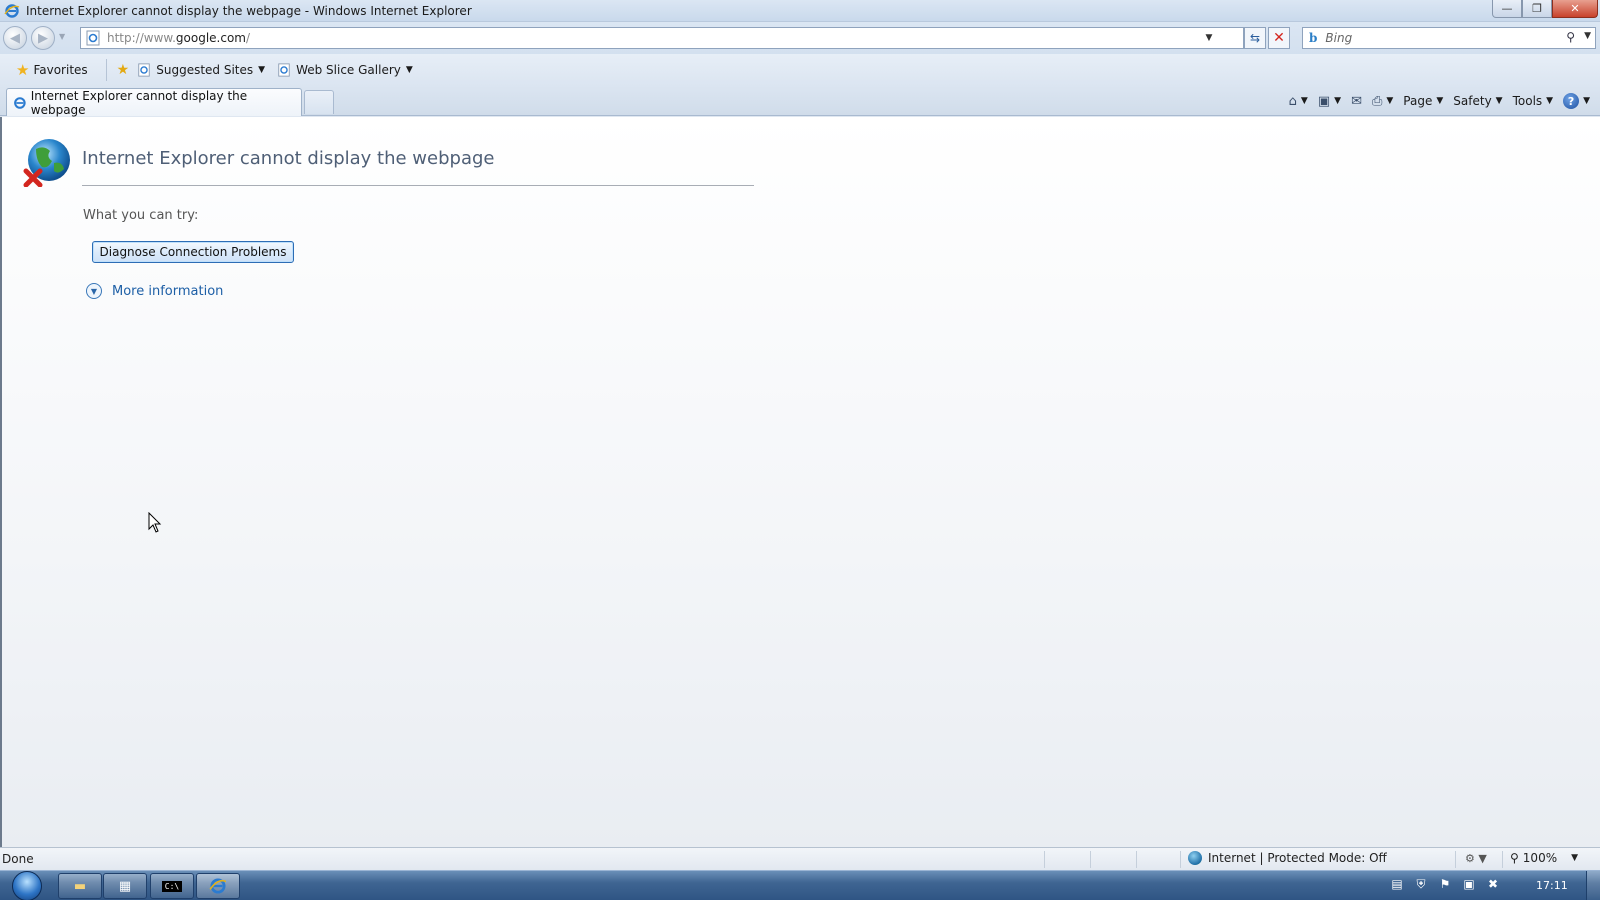 Image resolution: width=1600 pixels, height=900 pixels. I want to click on command-bar: ⌂ ▼ ▣ ▼ ✉ ⎙ ▼ Page ▼ Safety ▼ Tools ▼ ? ▼, so click(1434, 101).